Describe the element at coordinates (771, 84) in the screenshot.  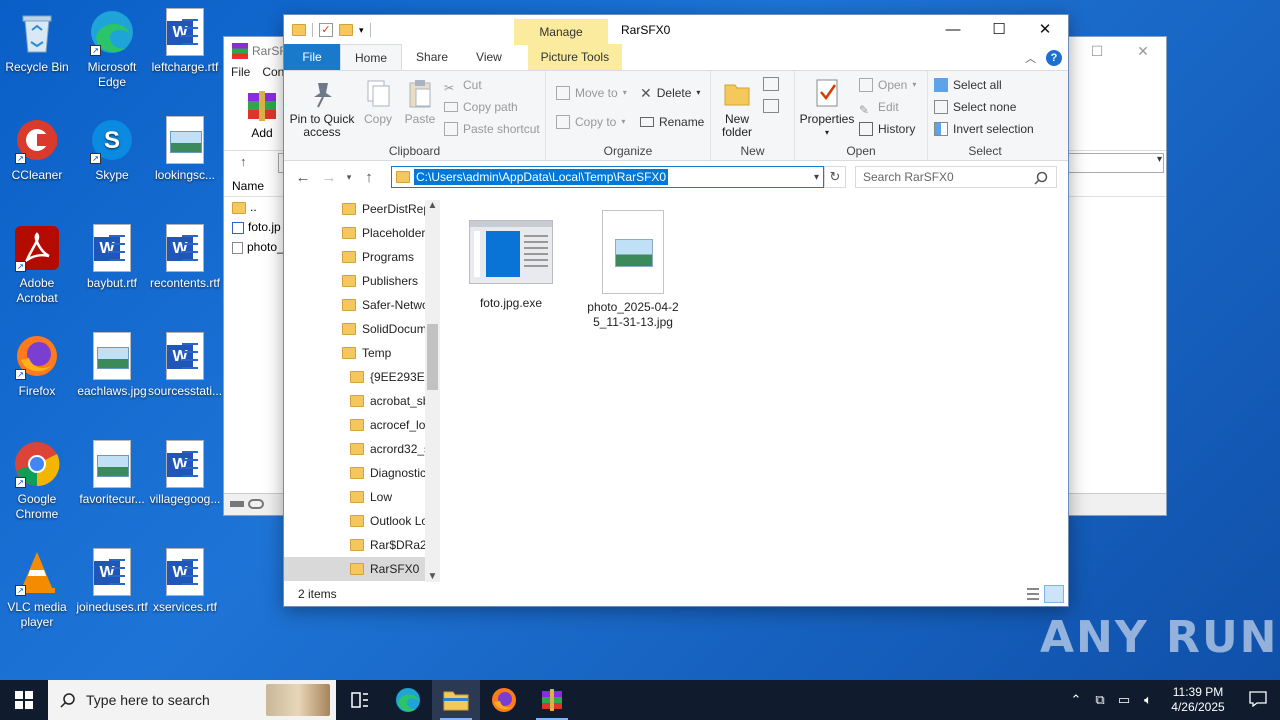
I see `new-item-icon` at that location.